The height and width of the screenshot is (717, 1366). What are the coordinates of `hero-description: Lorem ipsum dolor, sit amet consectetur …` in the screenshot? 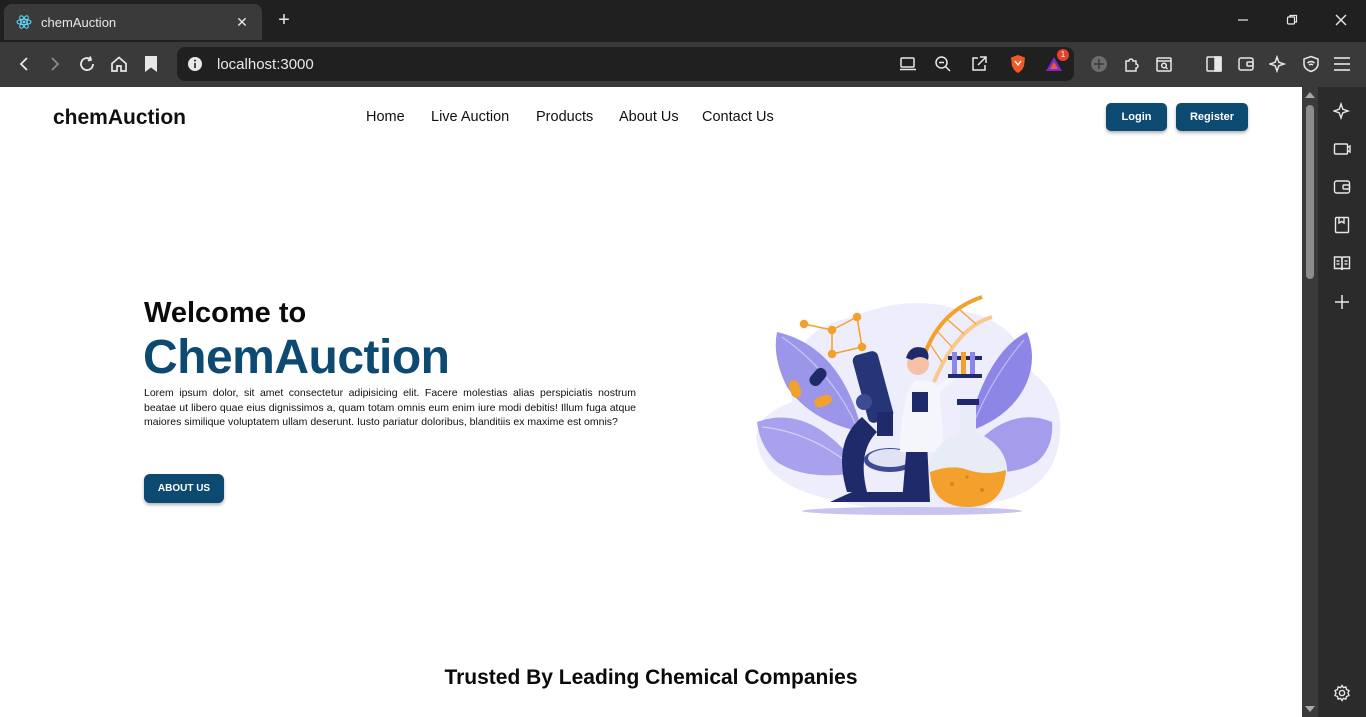 It's located at (390, 407).